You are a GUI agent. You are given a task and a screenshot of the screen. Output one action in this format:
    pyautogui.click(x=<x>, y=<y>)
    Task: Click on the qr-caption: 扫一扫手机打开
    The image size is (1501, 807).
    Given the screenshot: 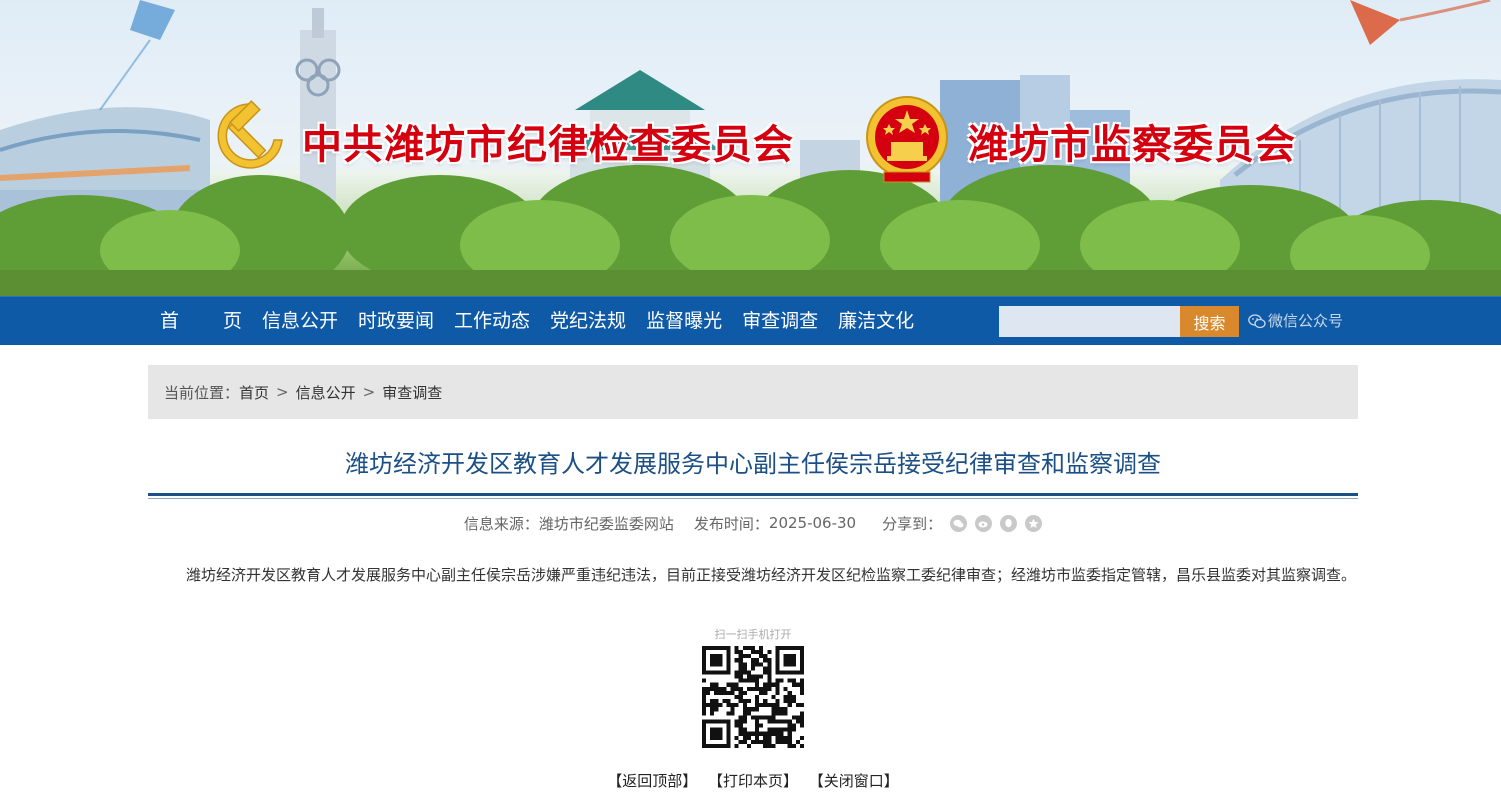 What is the action you would take?
    pyautogui.click(x=753, y=634)
    